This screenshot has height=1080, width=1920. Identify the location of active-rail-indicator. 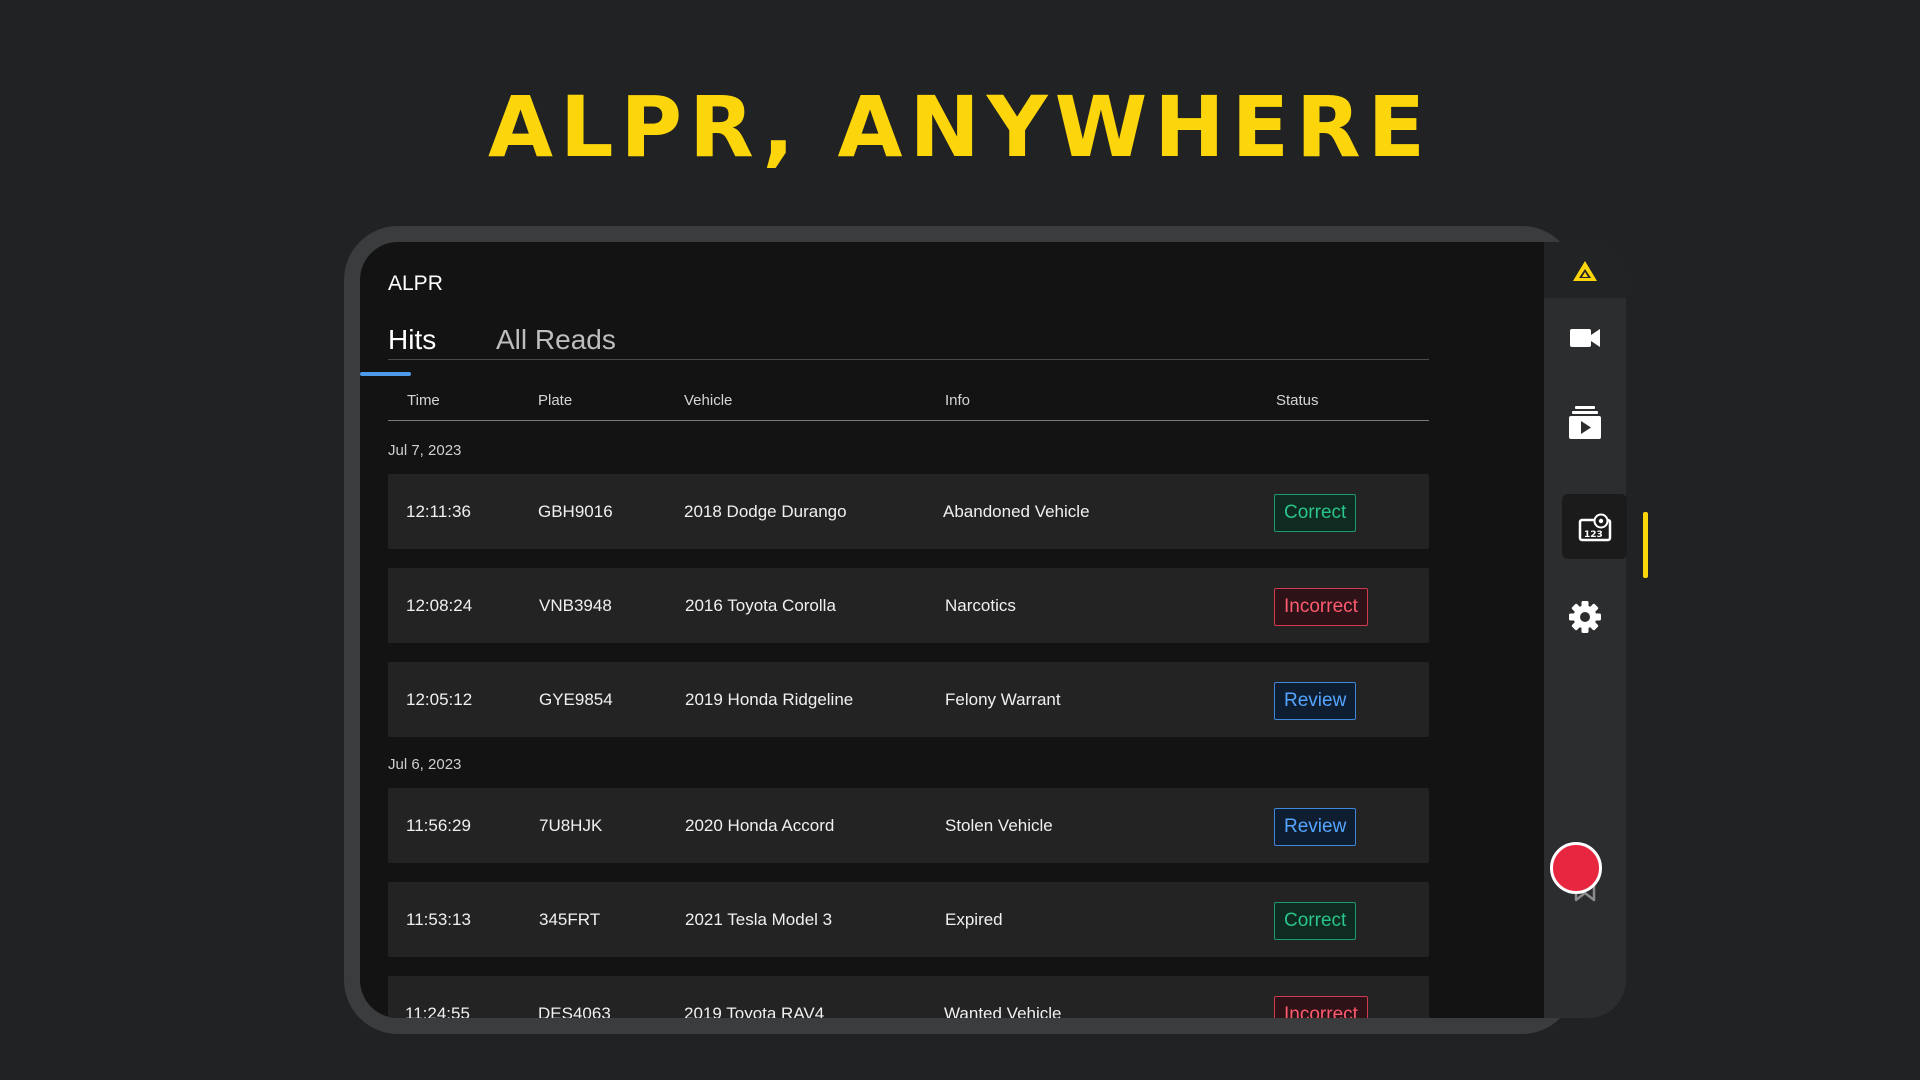
(1645, 545).